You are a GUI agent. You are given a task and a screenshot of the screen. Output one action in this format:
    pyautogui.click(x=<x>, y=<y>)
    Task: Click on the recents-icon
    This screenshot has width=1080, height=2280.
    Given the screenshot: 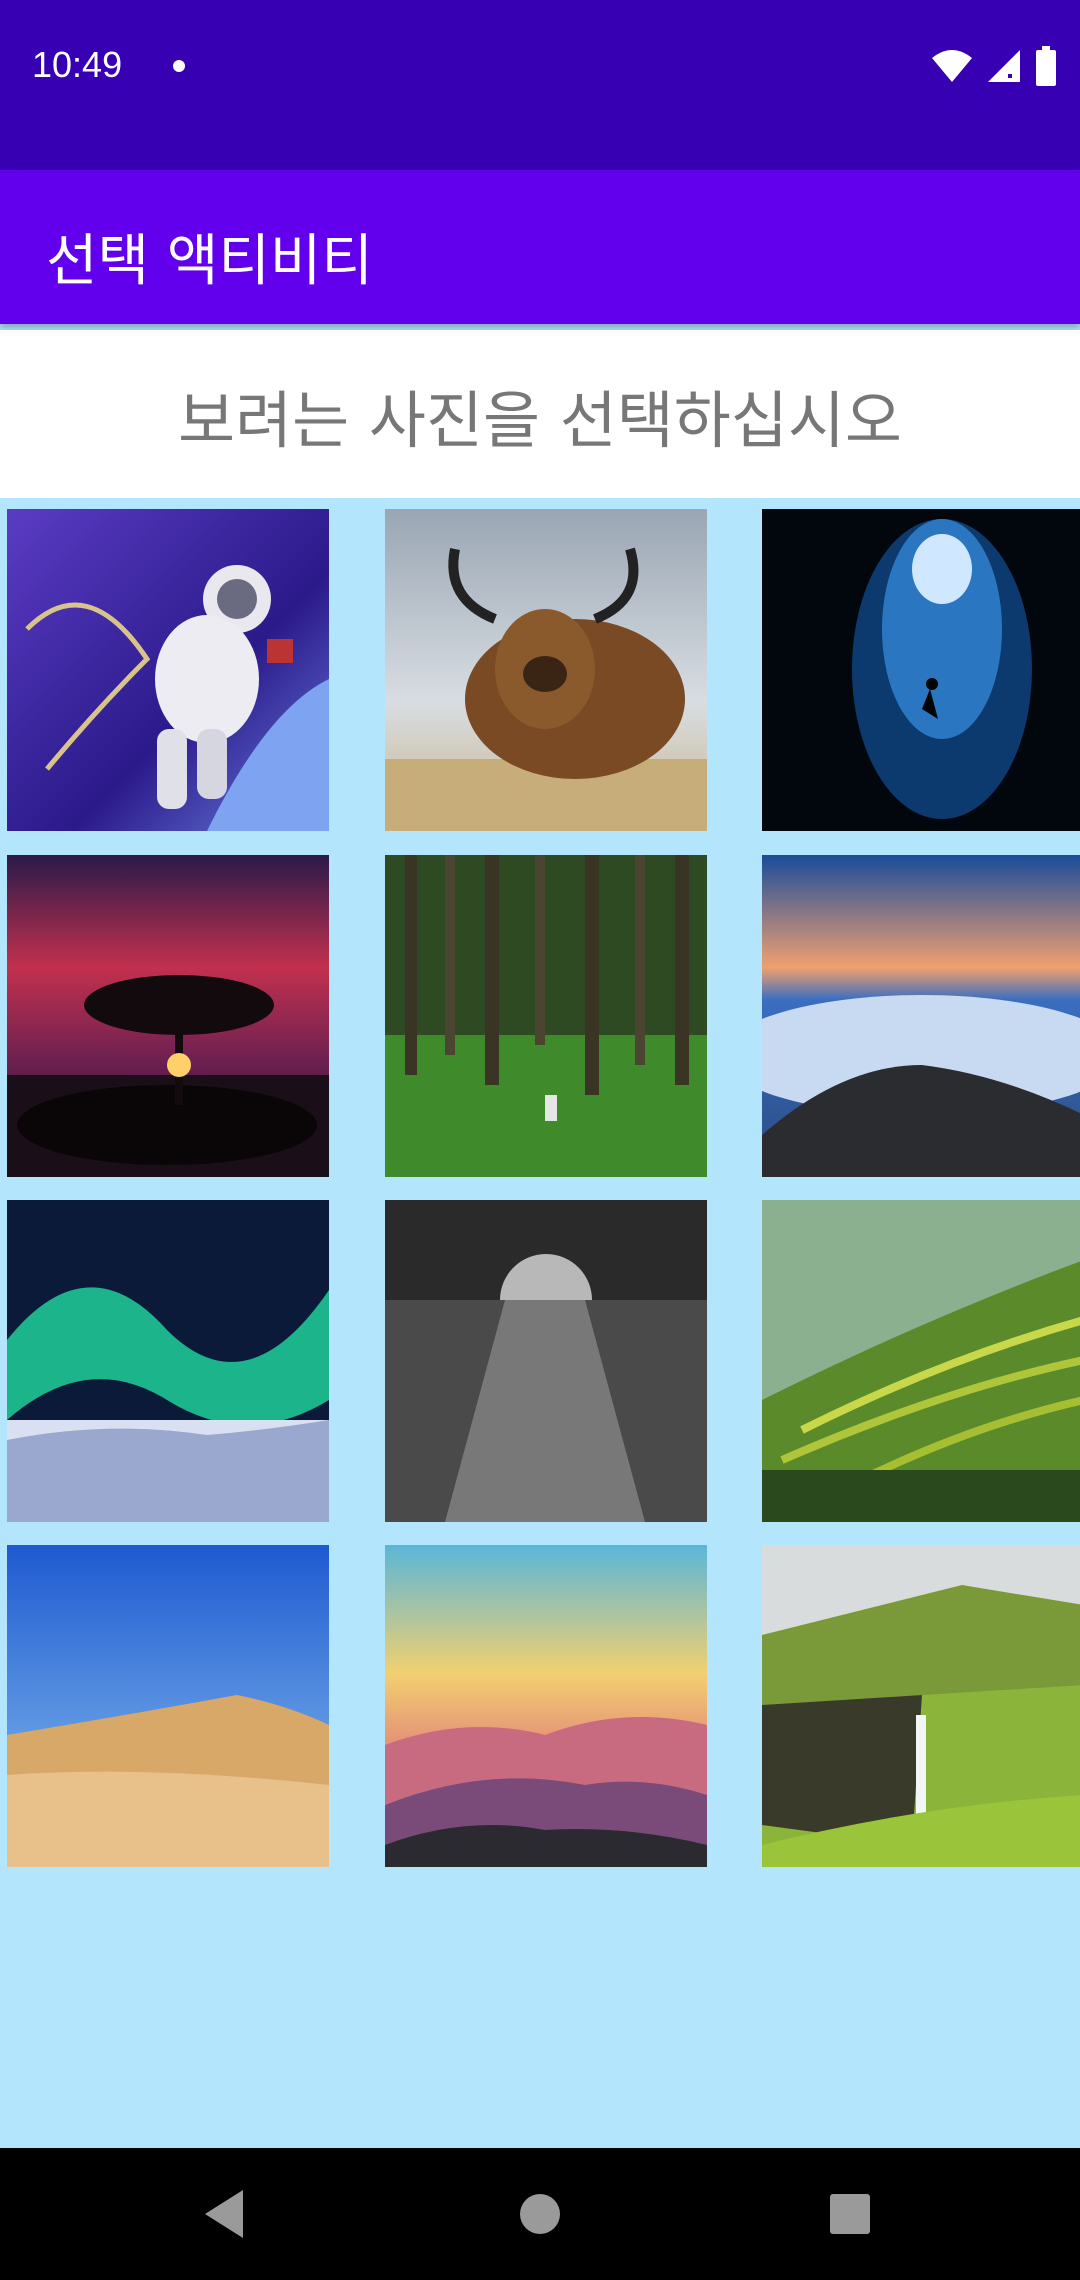 What is the action you would take?
    pyautogui.click(x=850, y=2214)
    